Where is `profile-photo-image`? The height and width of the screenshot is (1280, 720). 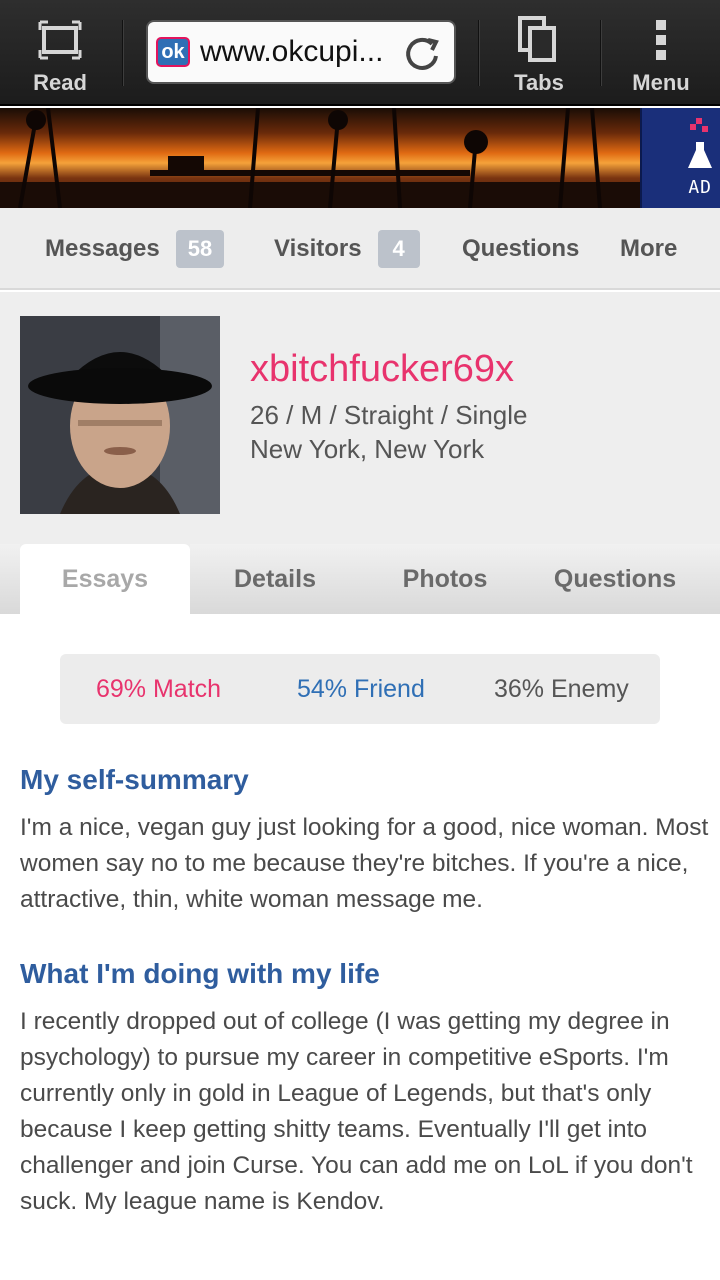
profile-photo-image is located at coordinates (120, 415).